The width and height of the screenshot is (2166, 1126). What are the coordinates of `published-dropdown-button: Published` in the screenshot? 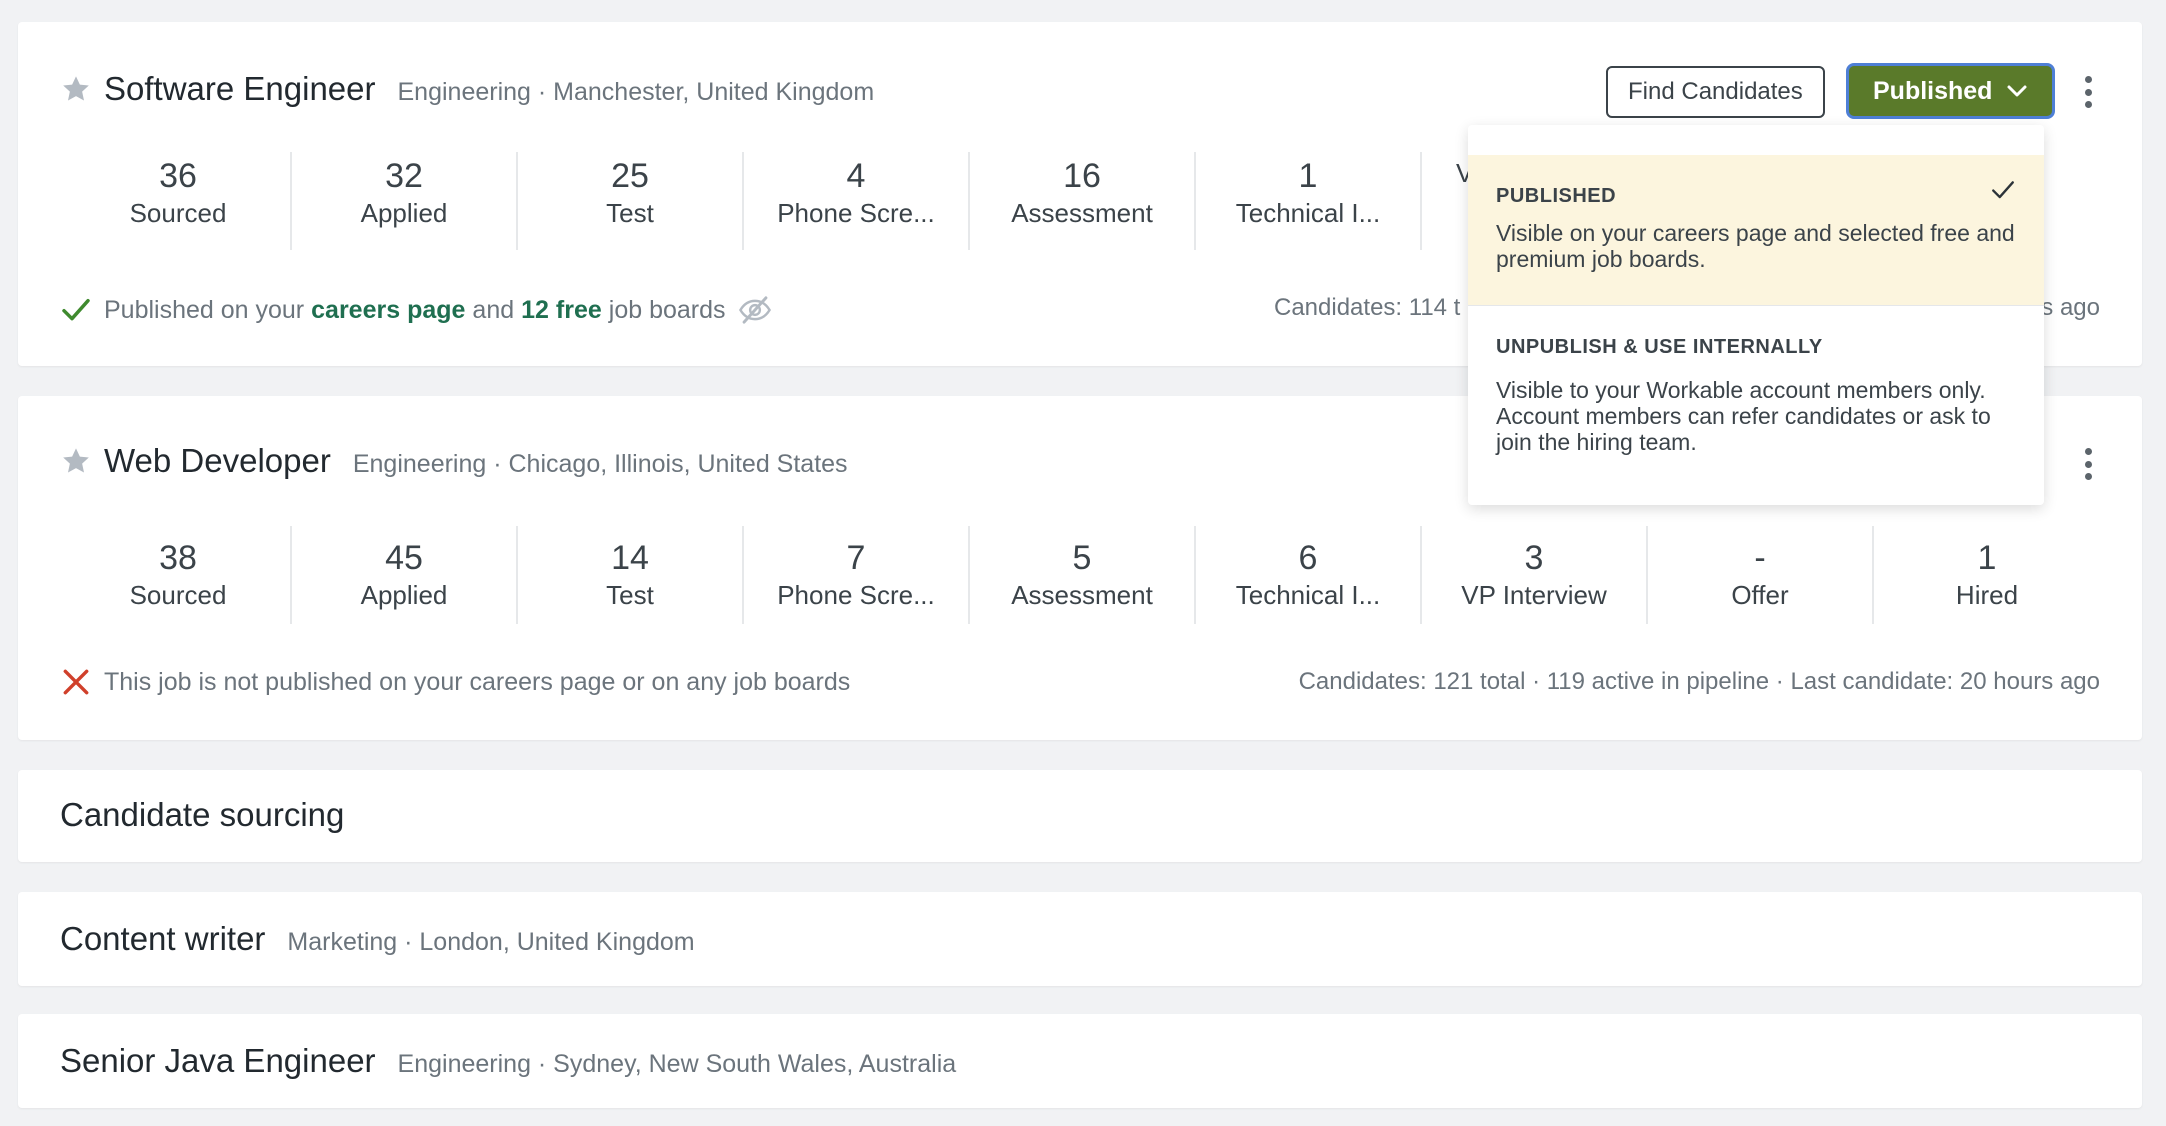 It's located at (1951, 91).